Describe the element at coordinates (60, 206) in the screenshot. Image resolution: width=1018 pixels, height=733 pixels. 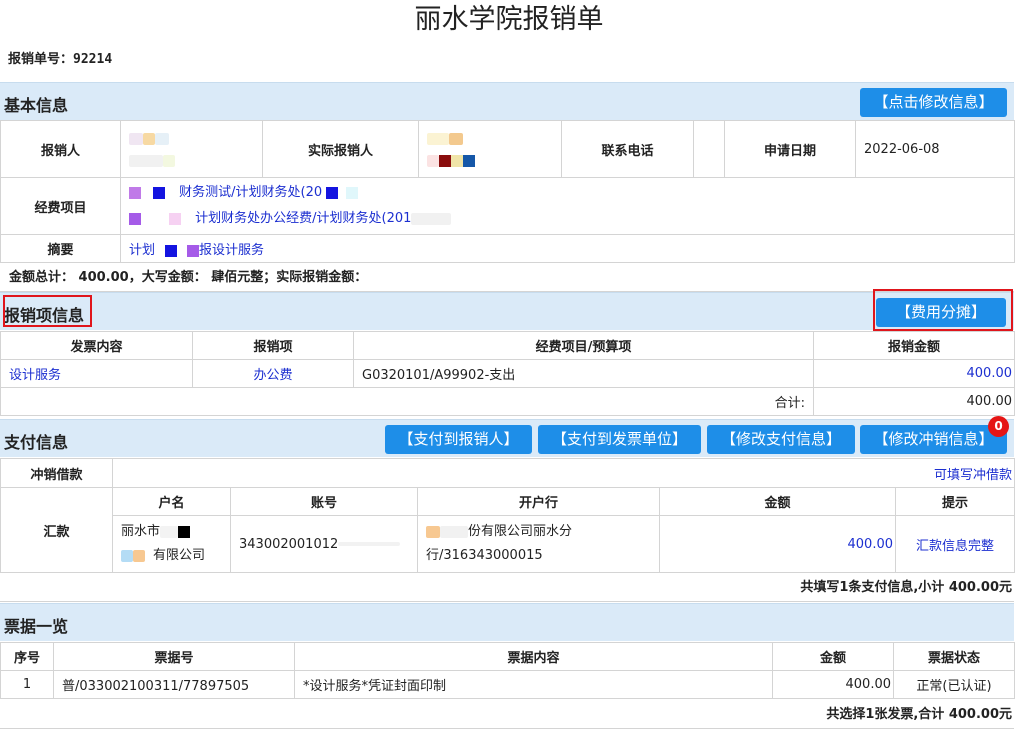
I see `fund-label: 经费项目` at that location.